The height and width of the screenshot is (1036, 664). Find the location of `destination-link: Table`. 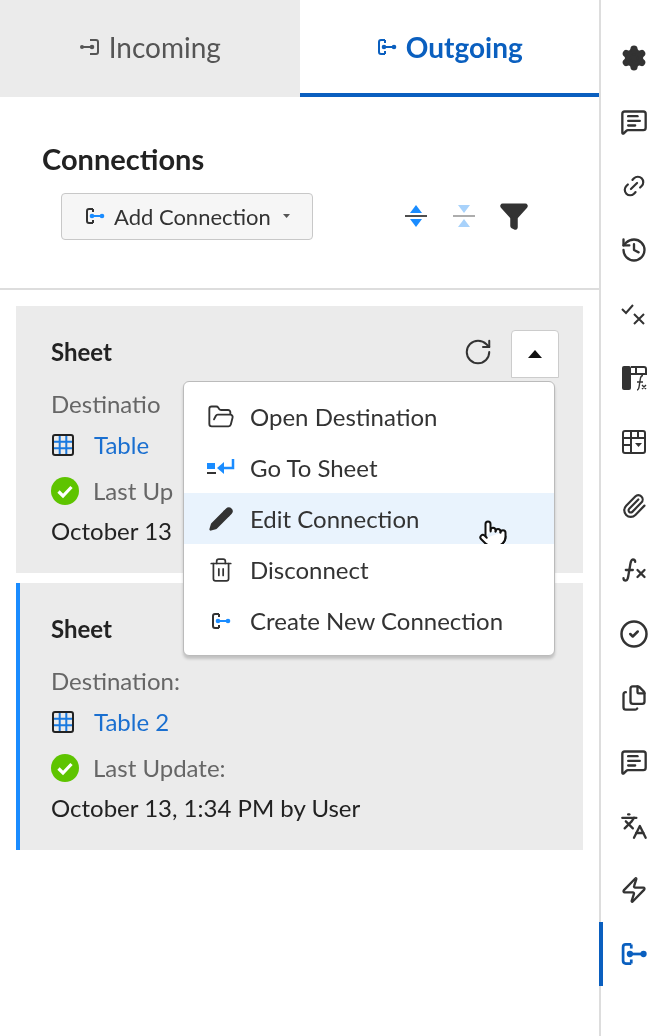

destination-link: Table is located at coordinates (122, 445).